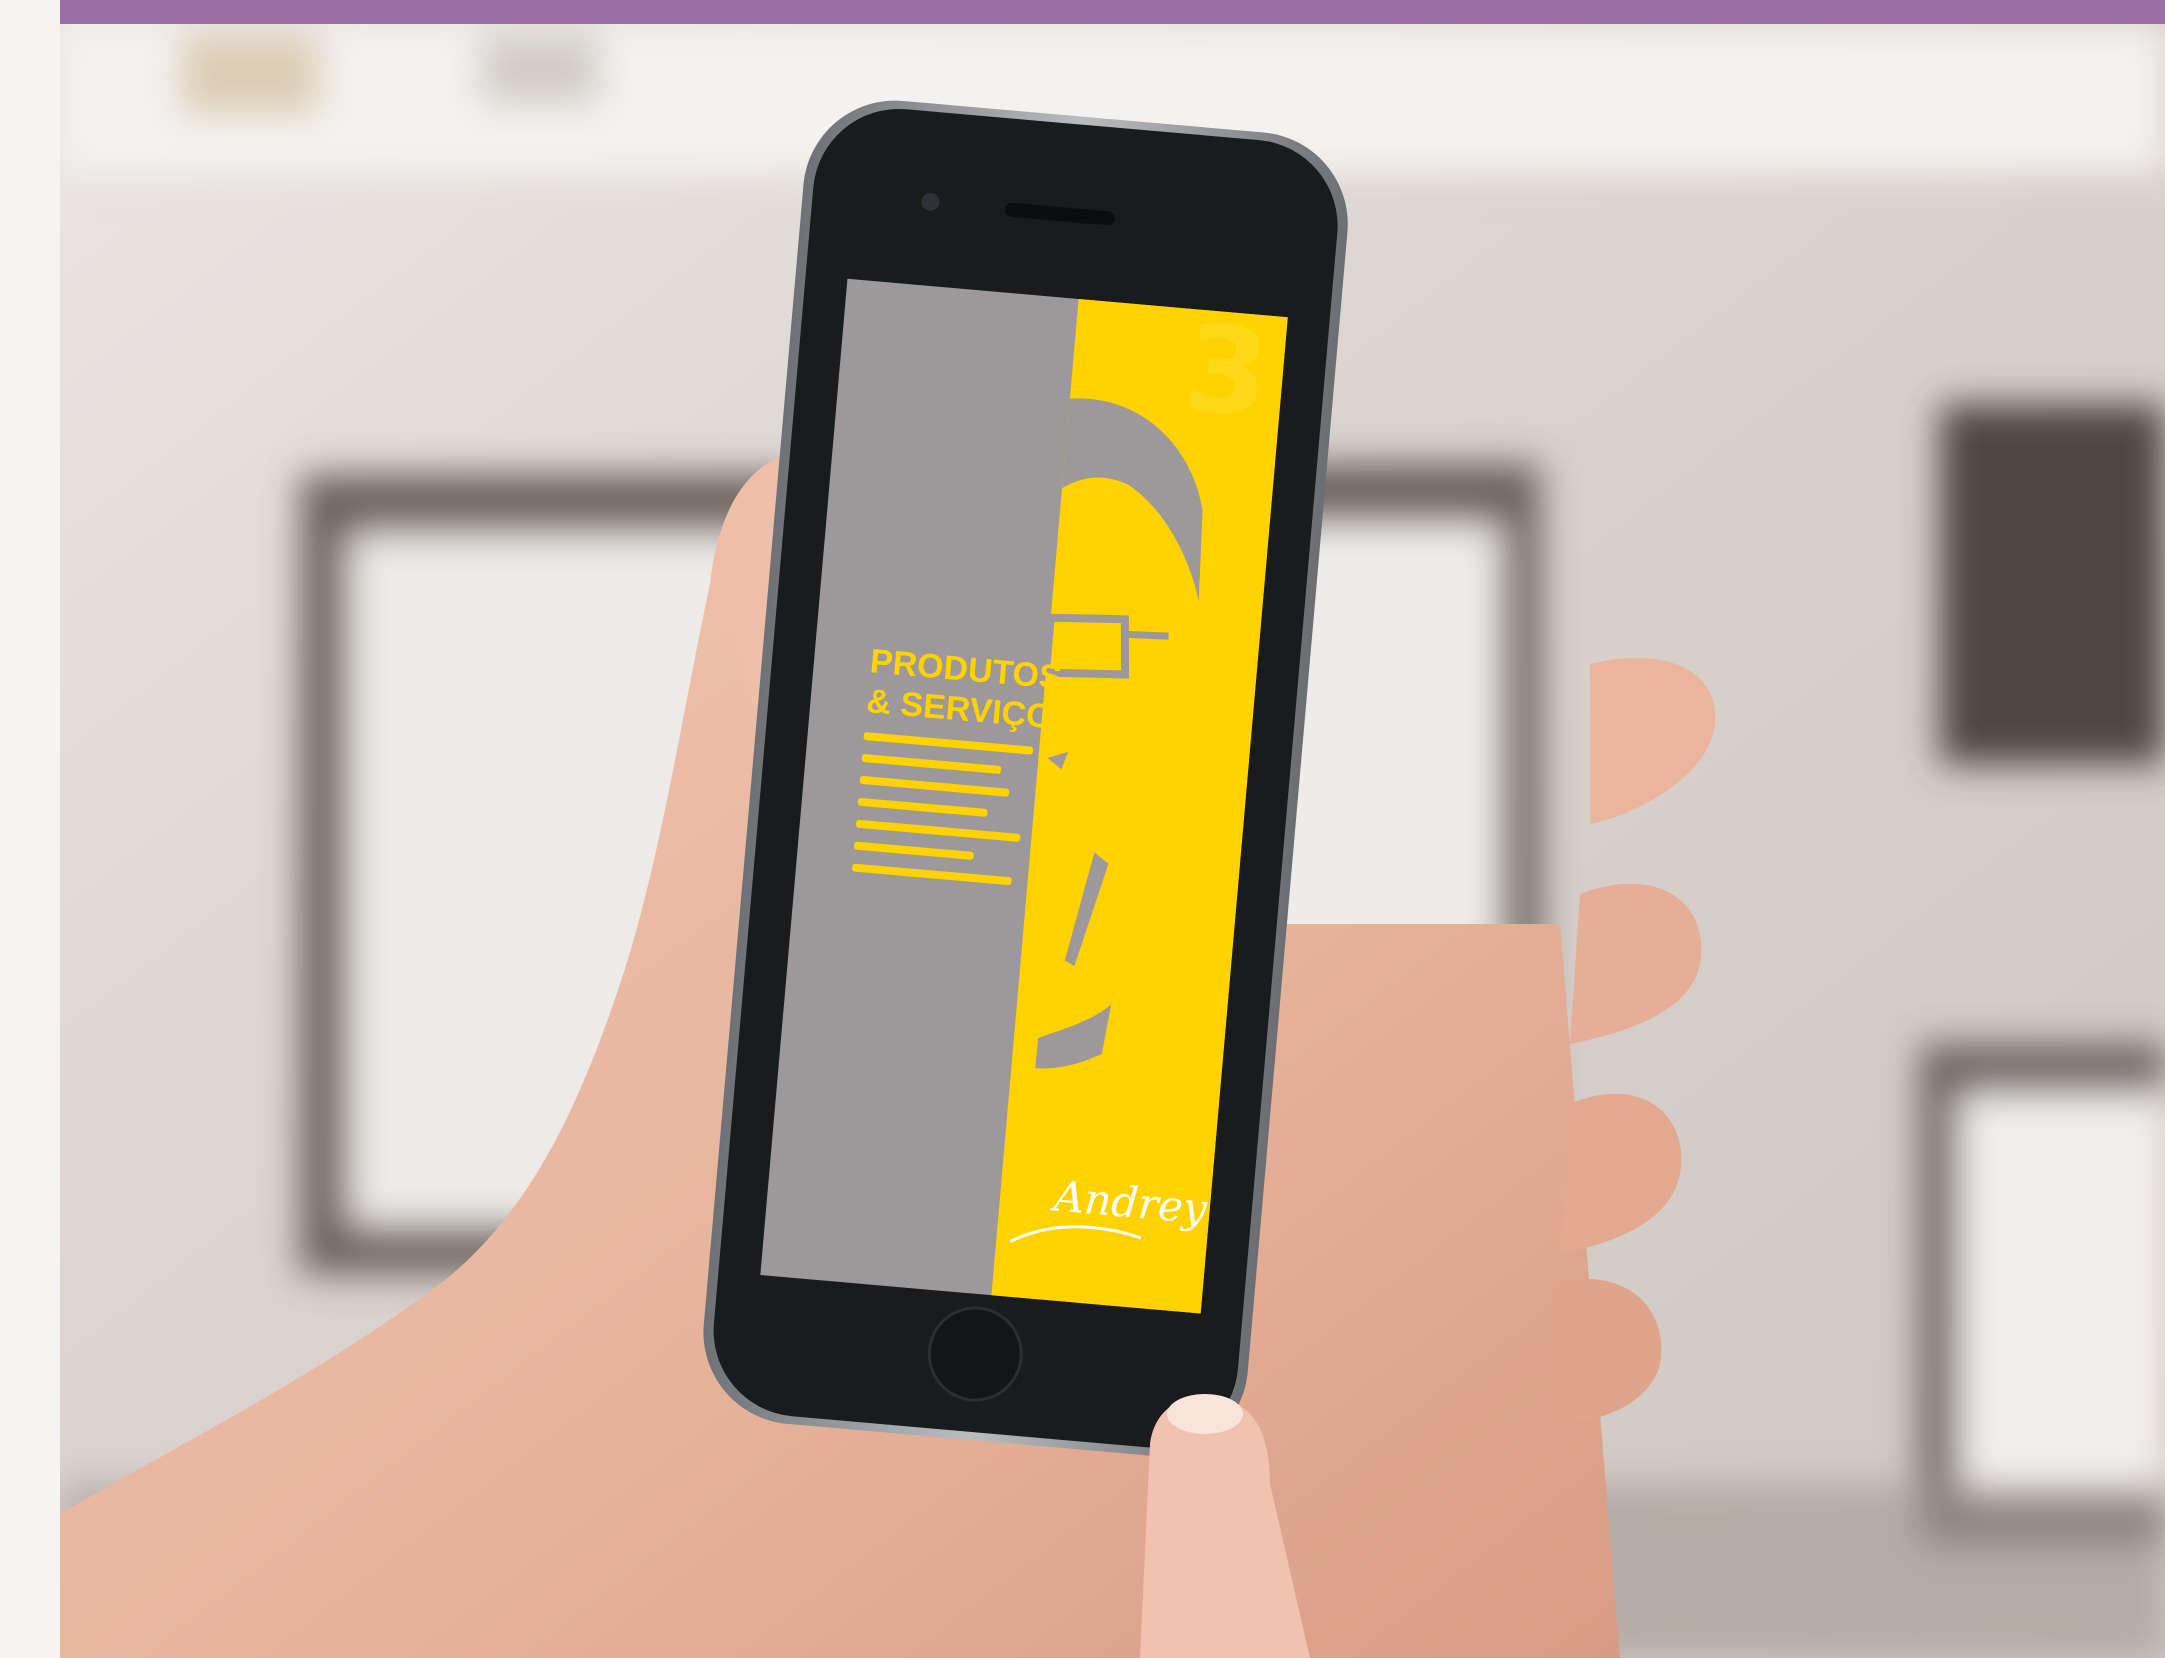  What do you see at coordinates (1226, 372) in the screenshot?
I see `poster-number: 3` at bounding box center [1226, 372].